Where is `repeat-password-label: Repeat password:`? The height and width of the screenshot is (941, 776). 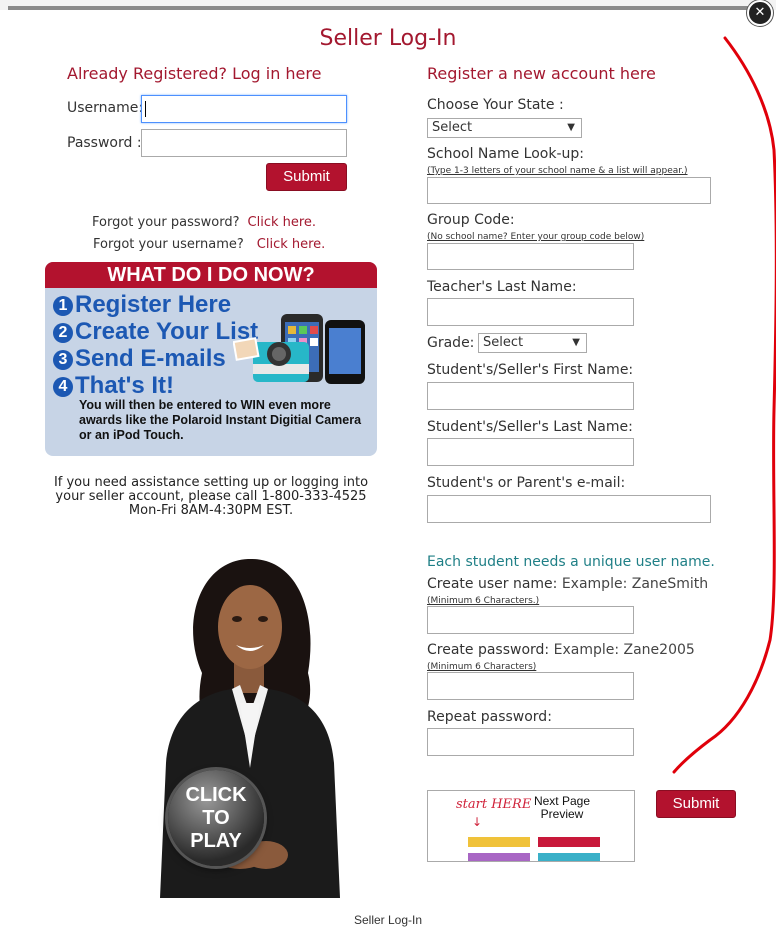
repeat-password-label: Repeat password: is located at coordinates (489, 717).